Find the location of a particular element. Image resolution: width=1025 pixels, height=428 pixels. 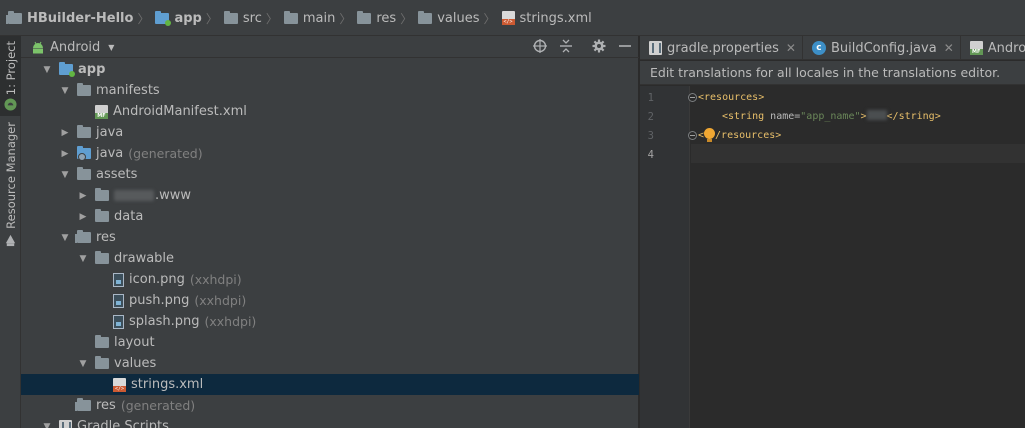

left-tool-strip: 1: Project Resource Manager is located at coordinates (10, 232).